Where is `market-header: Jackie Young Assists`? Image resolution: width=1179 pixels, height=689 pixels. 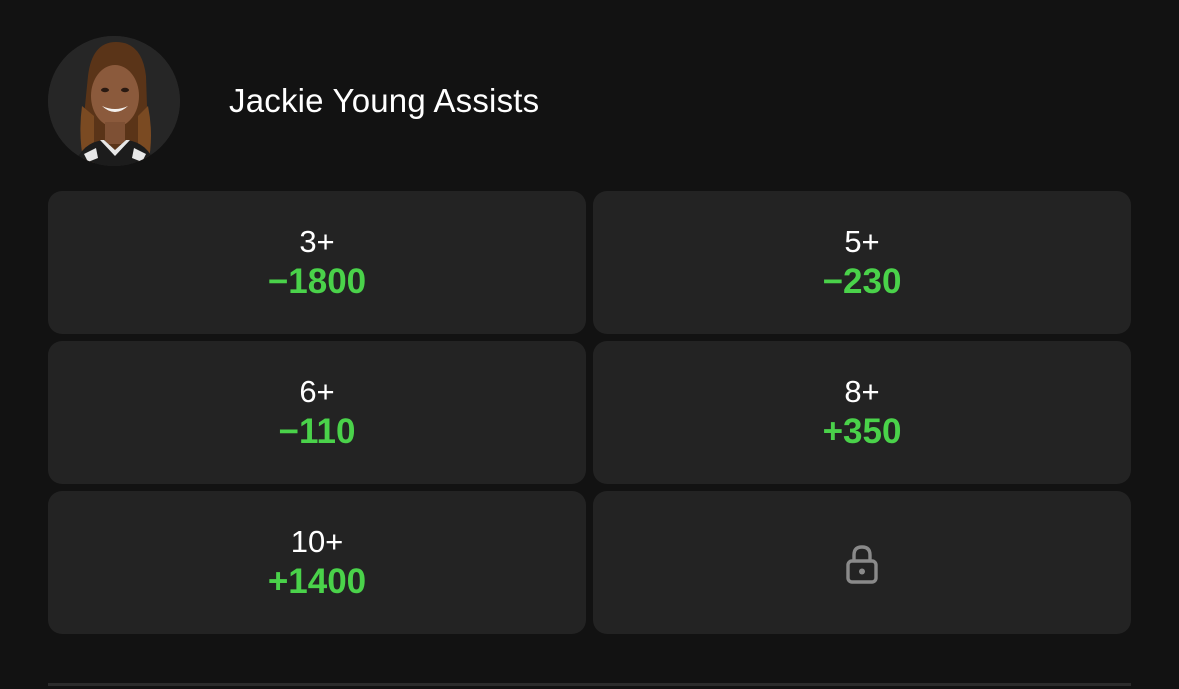
market-header: Jackie Young Assists is located at coordinates (293, 101).